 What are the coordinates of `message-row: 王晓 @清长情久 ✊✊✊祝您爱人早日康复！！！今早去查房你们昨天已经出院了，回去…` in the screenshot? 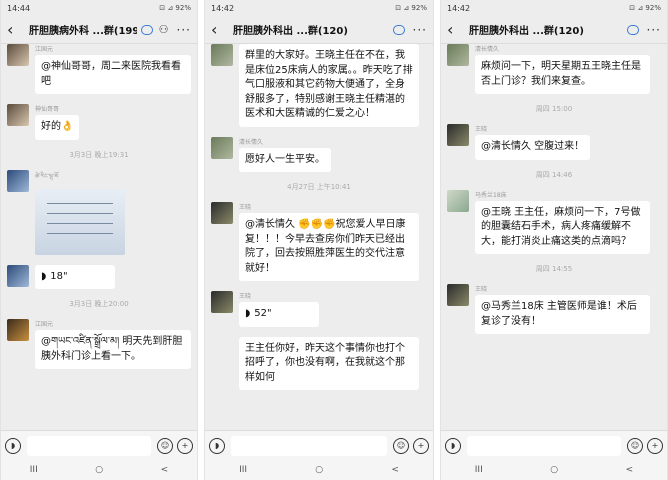 It's located at (319, 241).